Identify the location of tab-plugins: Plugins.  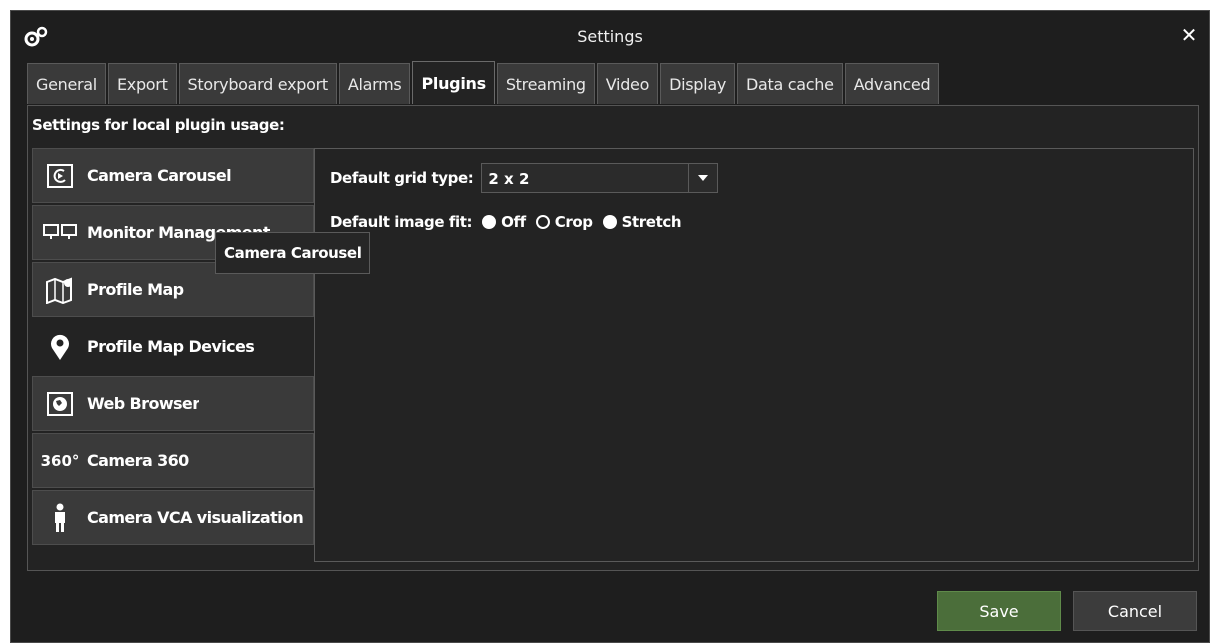
(453, 82).